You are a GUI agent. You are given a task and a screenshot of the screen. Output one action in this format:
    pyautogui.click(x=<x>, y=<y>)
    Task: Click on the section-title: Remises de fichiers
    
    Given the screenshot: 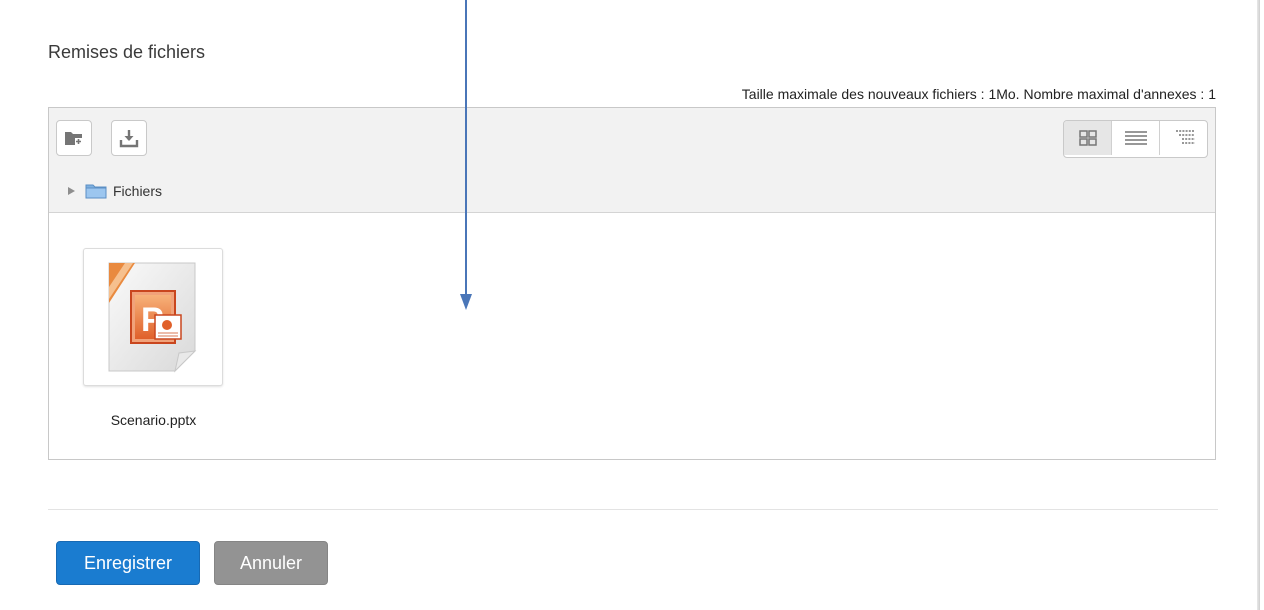 What is the action you would take?
    pyautogui.click(x=127, y=52)
    